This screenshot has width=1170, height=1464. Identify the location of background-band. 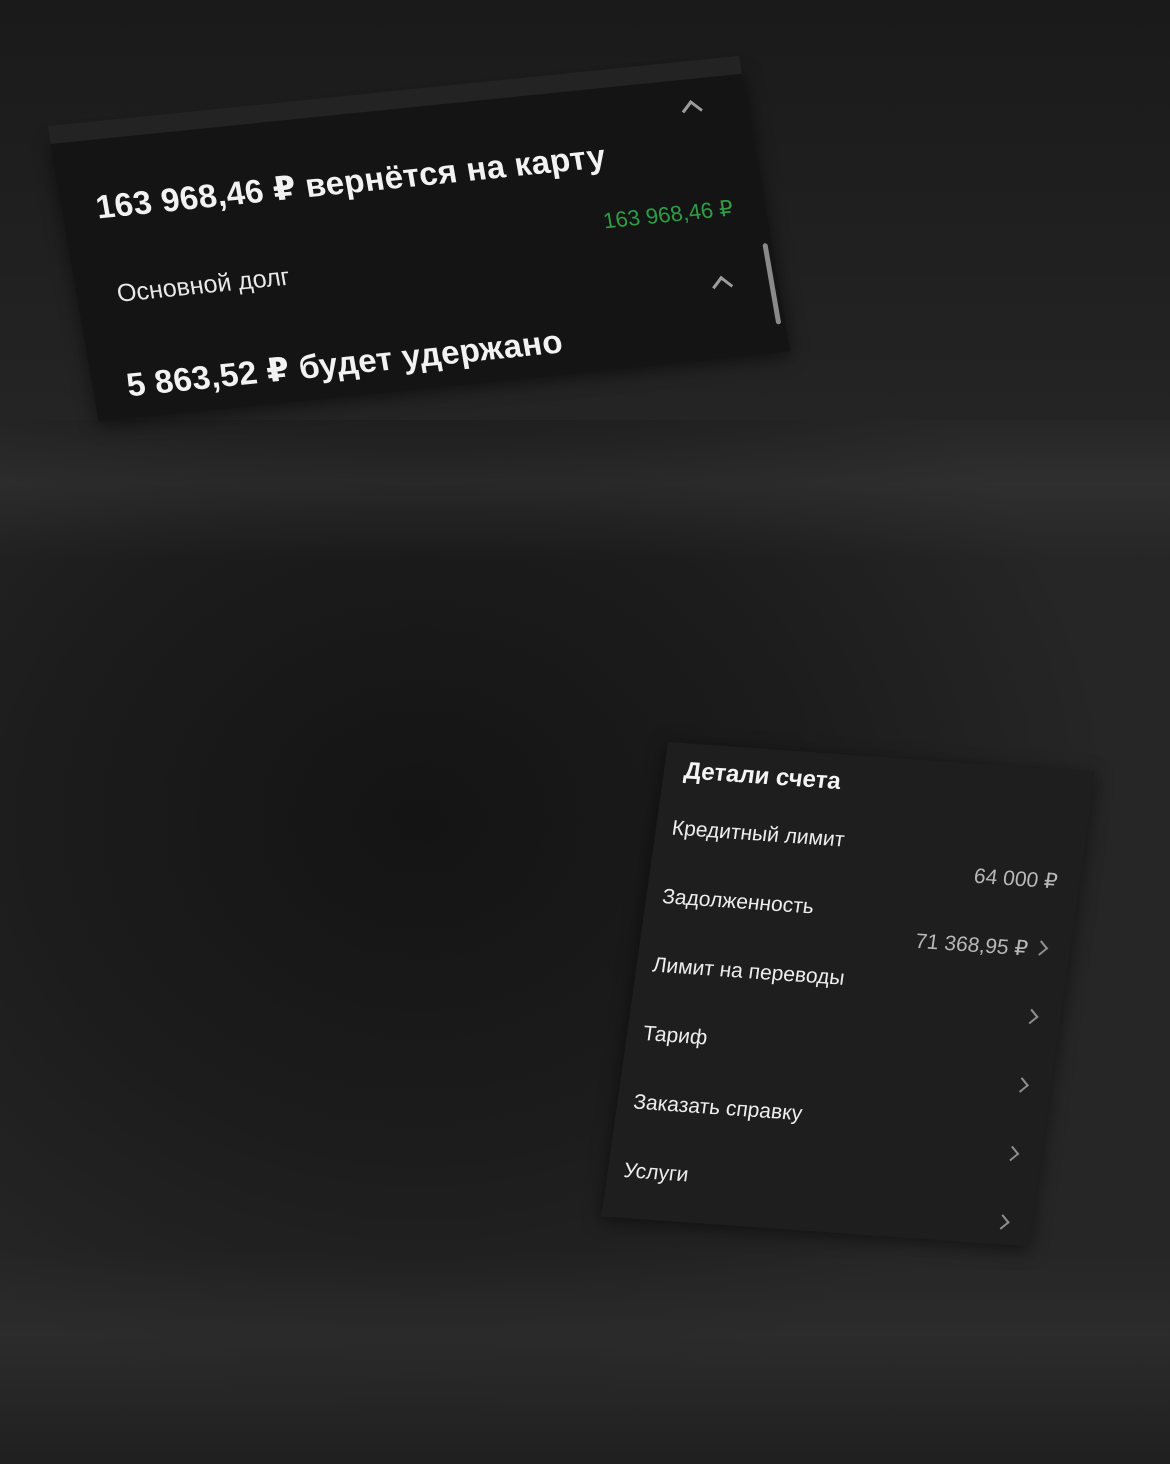
(585, 490).